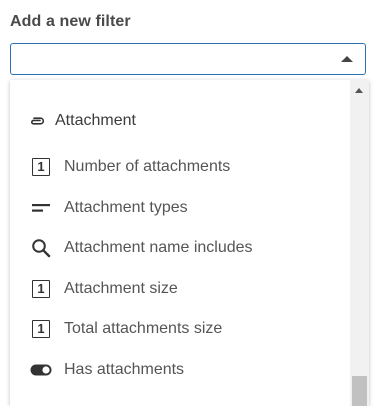  I want to click on option-label: Total attachments size, so click(143, 328).